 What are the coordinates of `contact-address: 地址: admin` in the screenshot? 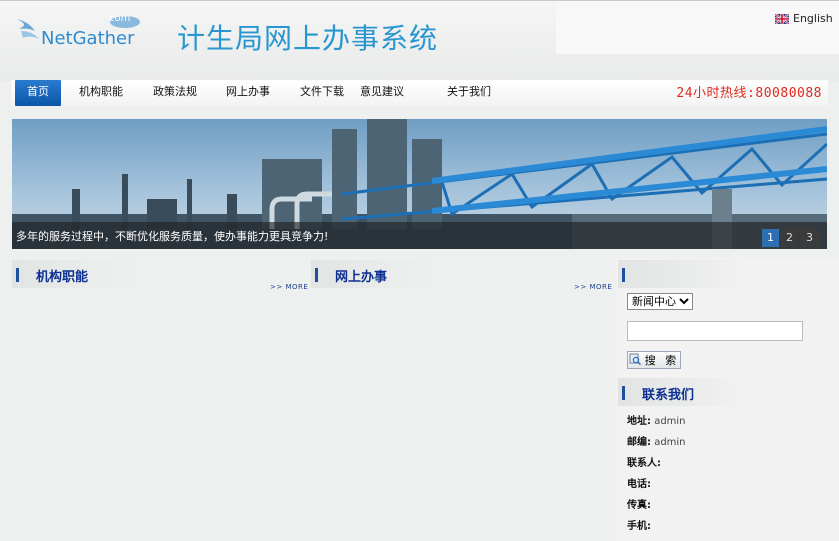 It's located at (656, 419).